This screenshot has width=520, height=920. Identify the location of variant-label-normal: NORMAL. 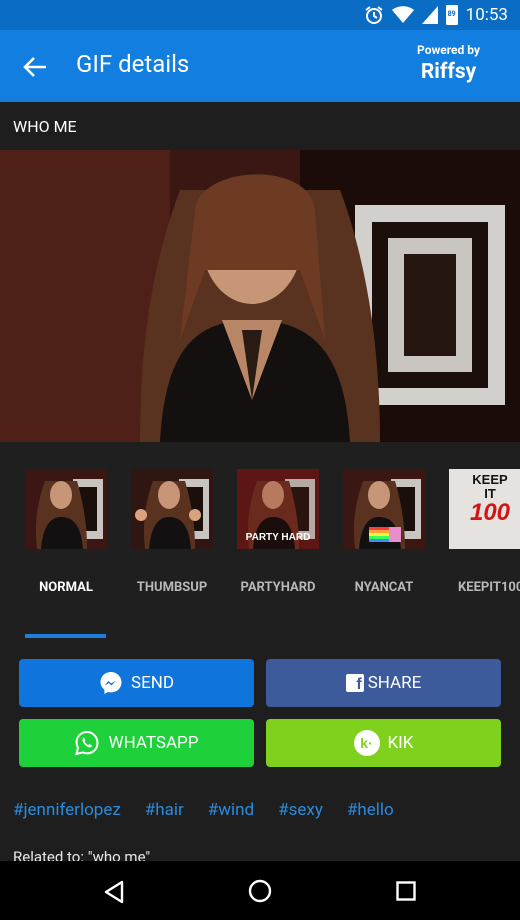
(66, 587).